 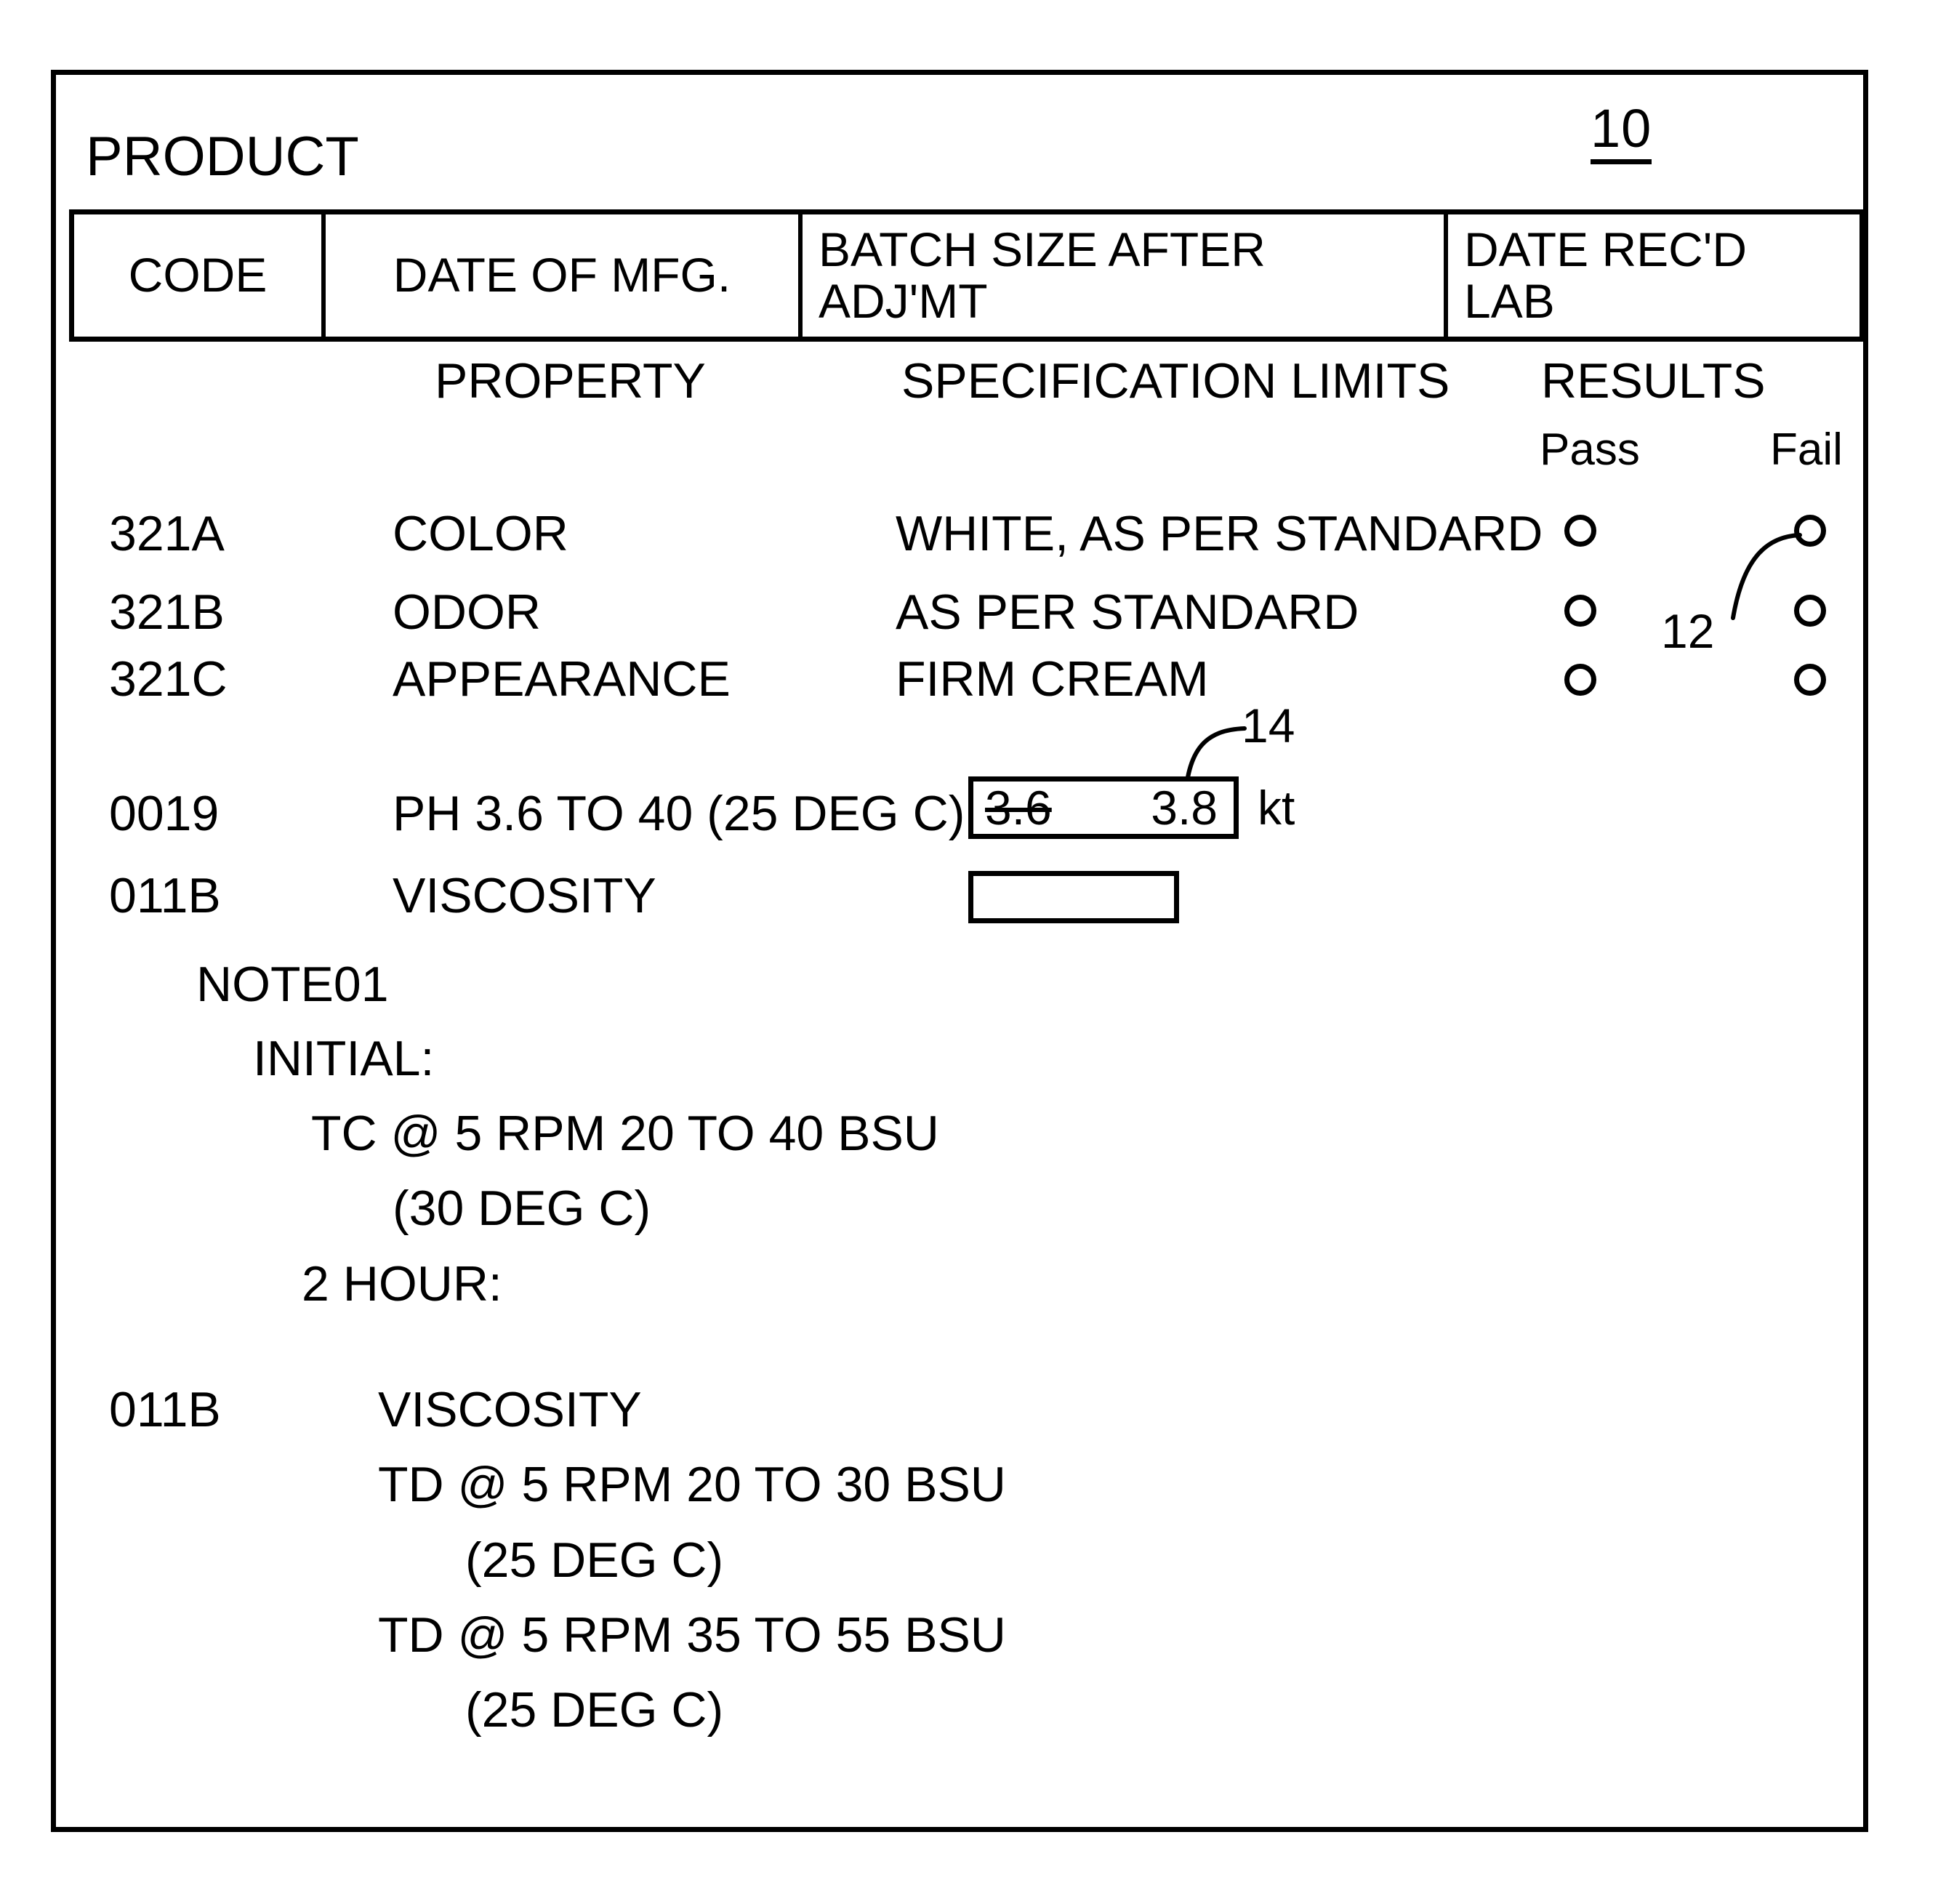 What do you see at coordinates (344, 1058) in the screenshot?
I see `note-initial-label: INITIAL:` at bounding box center [344, 1058].